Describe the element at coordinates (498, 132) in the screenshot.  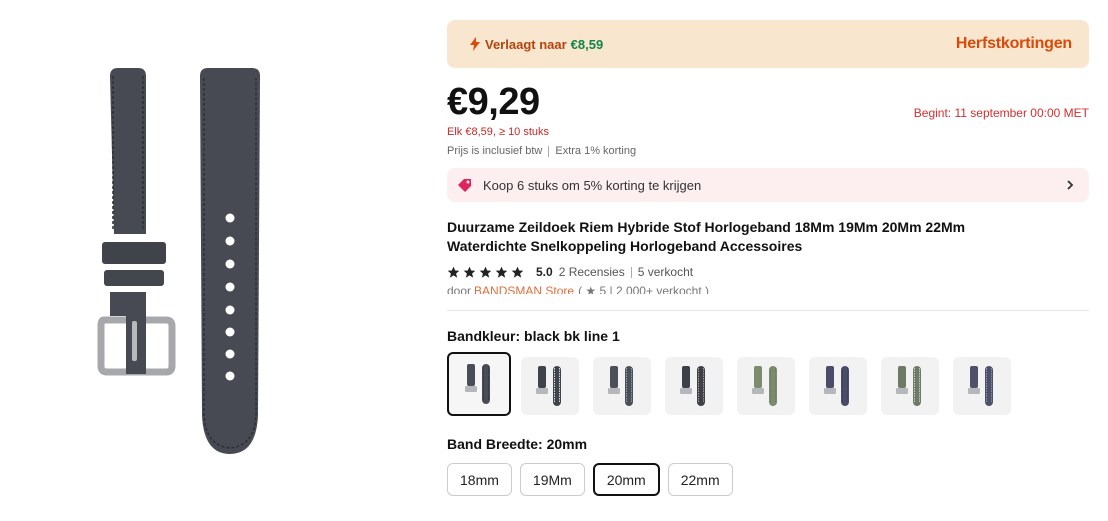
I see `bulk-price: Elk €8,59, ≥ 10 stuks` at that location.